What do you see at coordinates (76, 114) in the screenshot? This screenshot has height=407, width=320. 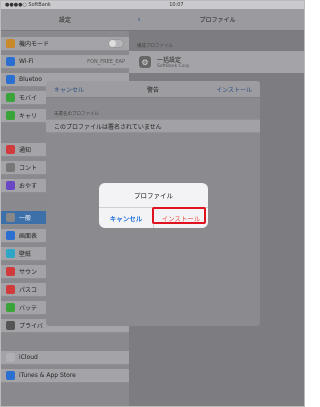 I see `sheet-section-header: 未署名のプロファイル` at bounding box center [76, 114].